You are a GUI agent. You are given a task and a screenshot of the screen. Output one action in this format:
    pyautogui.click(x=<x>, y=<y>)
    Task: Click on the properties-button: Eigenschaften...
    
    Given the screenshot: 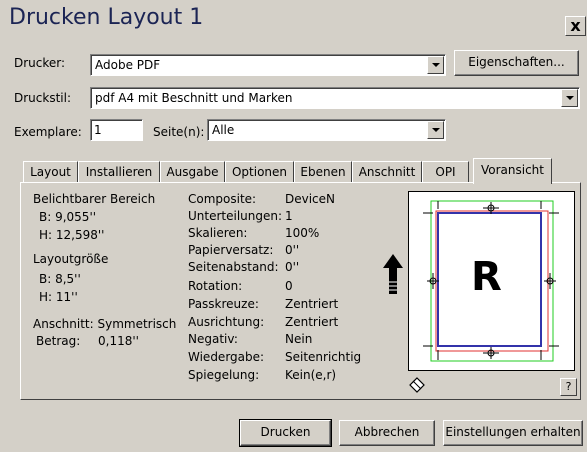 What is the action you would take?
    pyautogui.click(x=516, y=63)
    